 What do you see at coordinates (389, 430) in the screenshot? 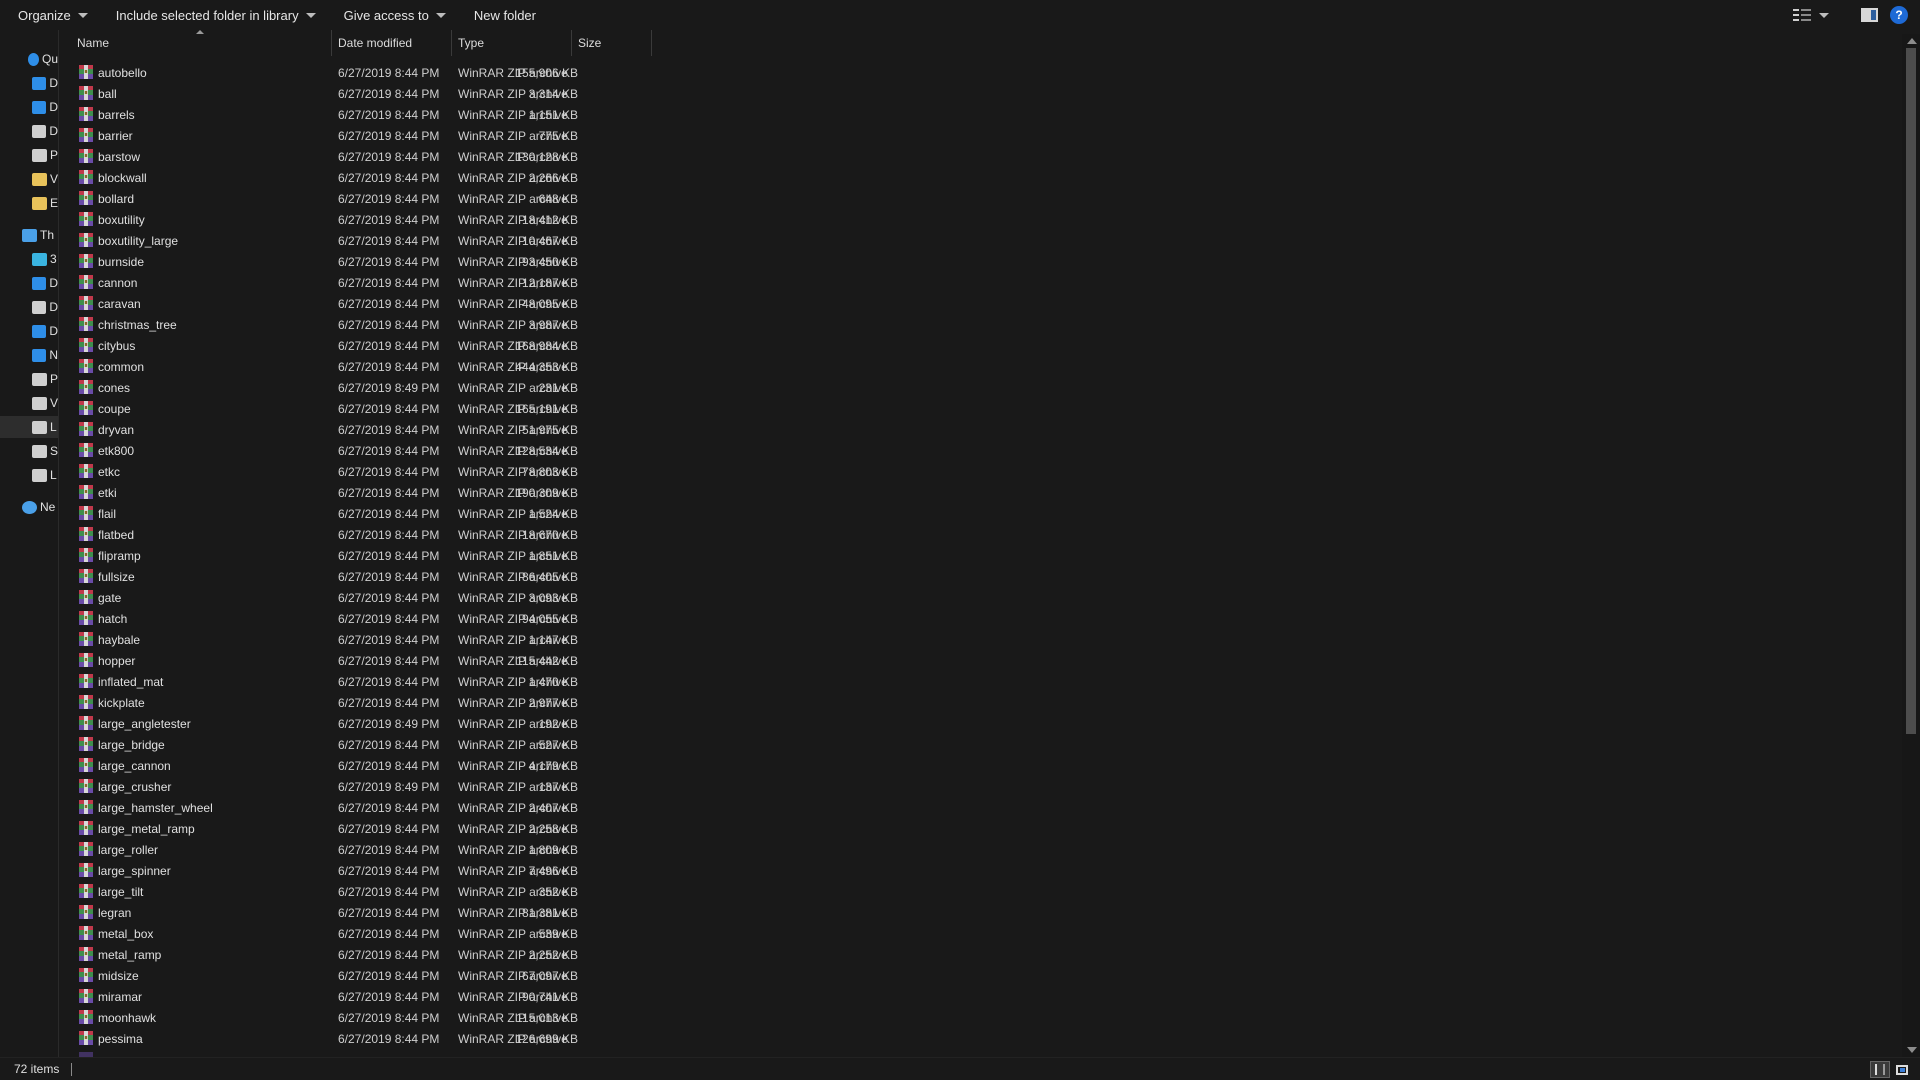
I see `file-date: 6/27/2019 8:44 PM` at bounding box center [389, 430].